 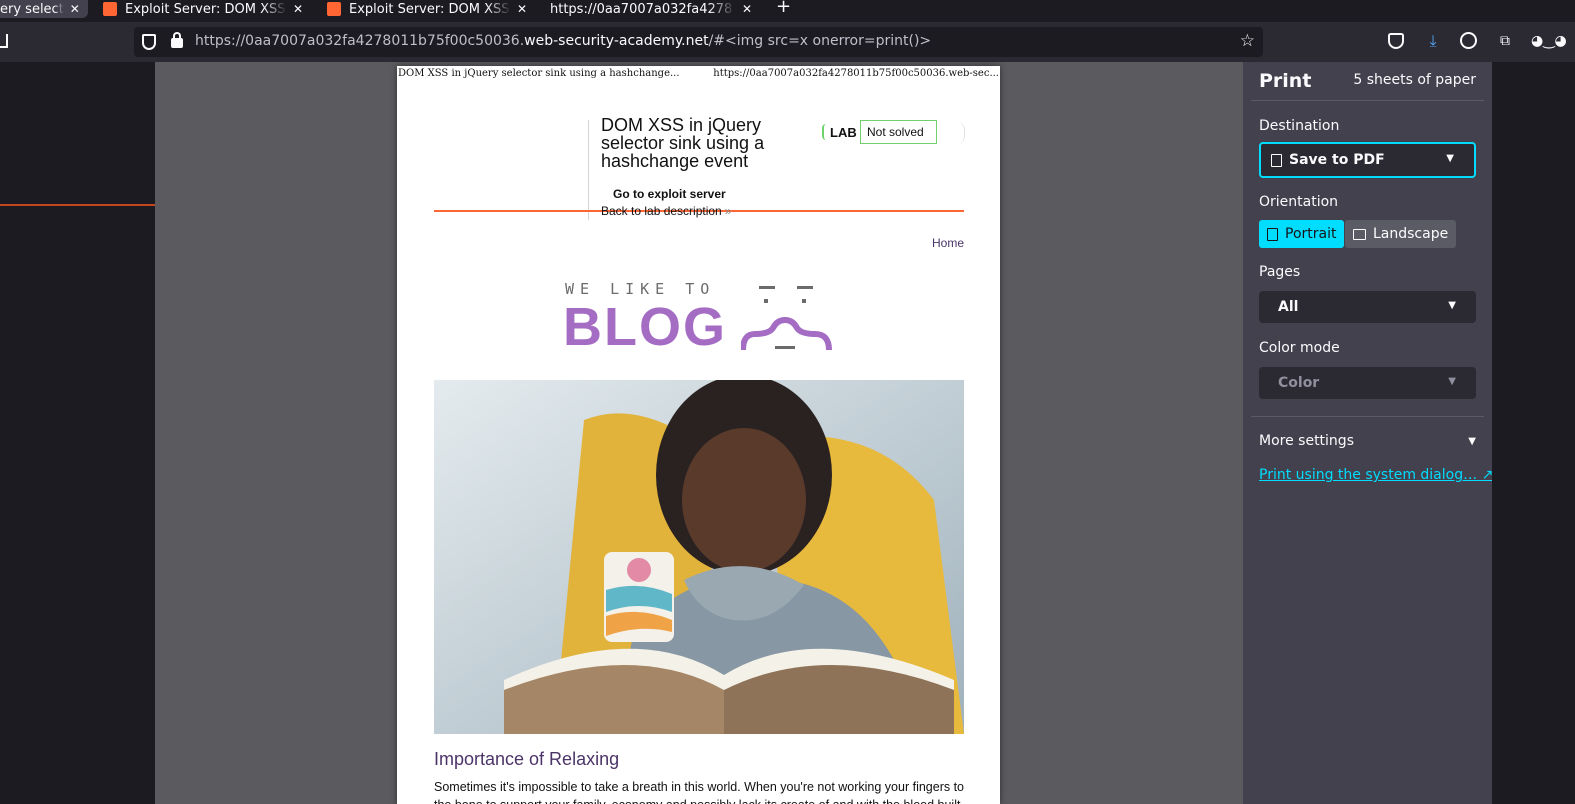 I want to click on landscape-icon, so click(x=1359, y=234).